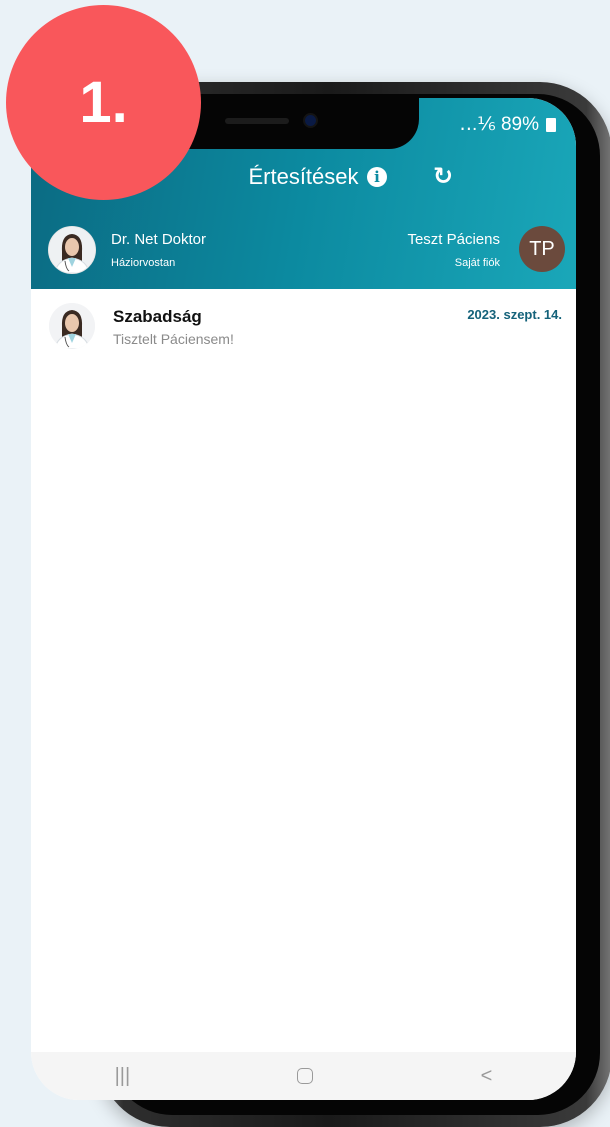  I want to click on doctor-avatar, so click(72, 250).